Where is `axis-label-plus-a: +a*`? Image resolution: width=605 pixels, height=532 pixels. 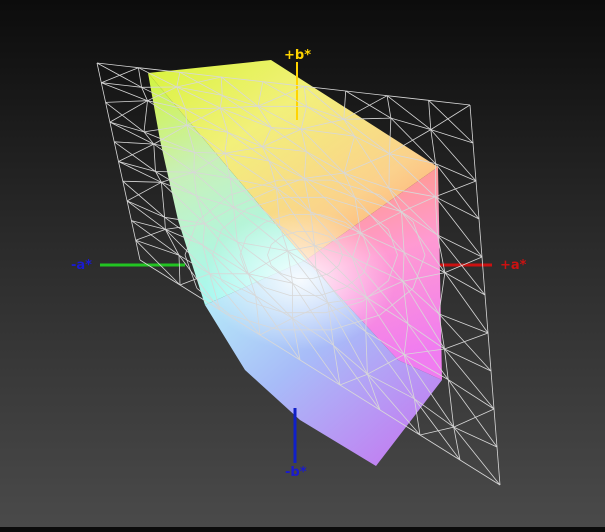 axis-label-plus-a: +a* is located at coordinates (513, 266).